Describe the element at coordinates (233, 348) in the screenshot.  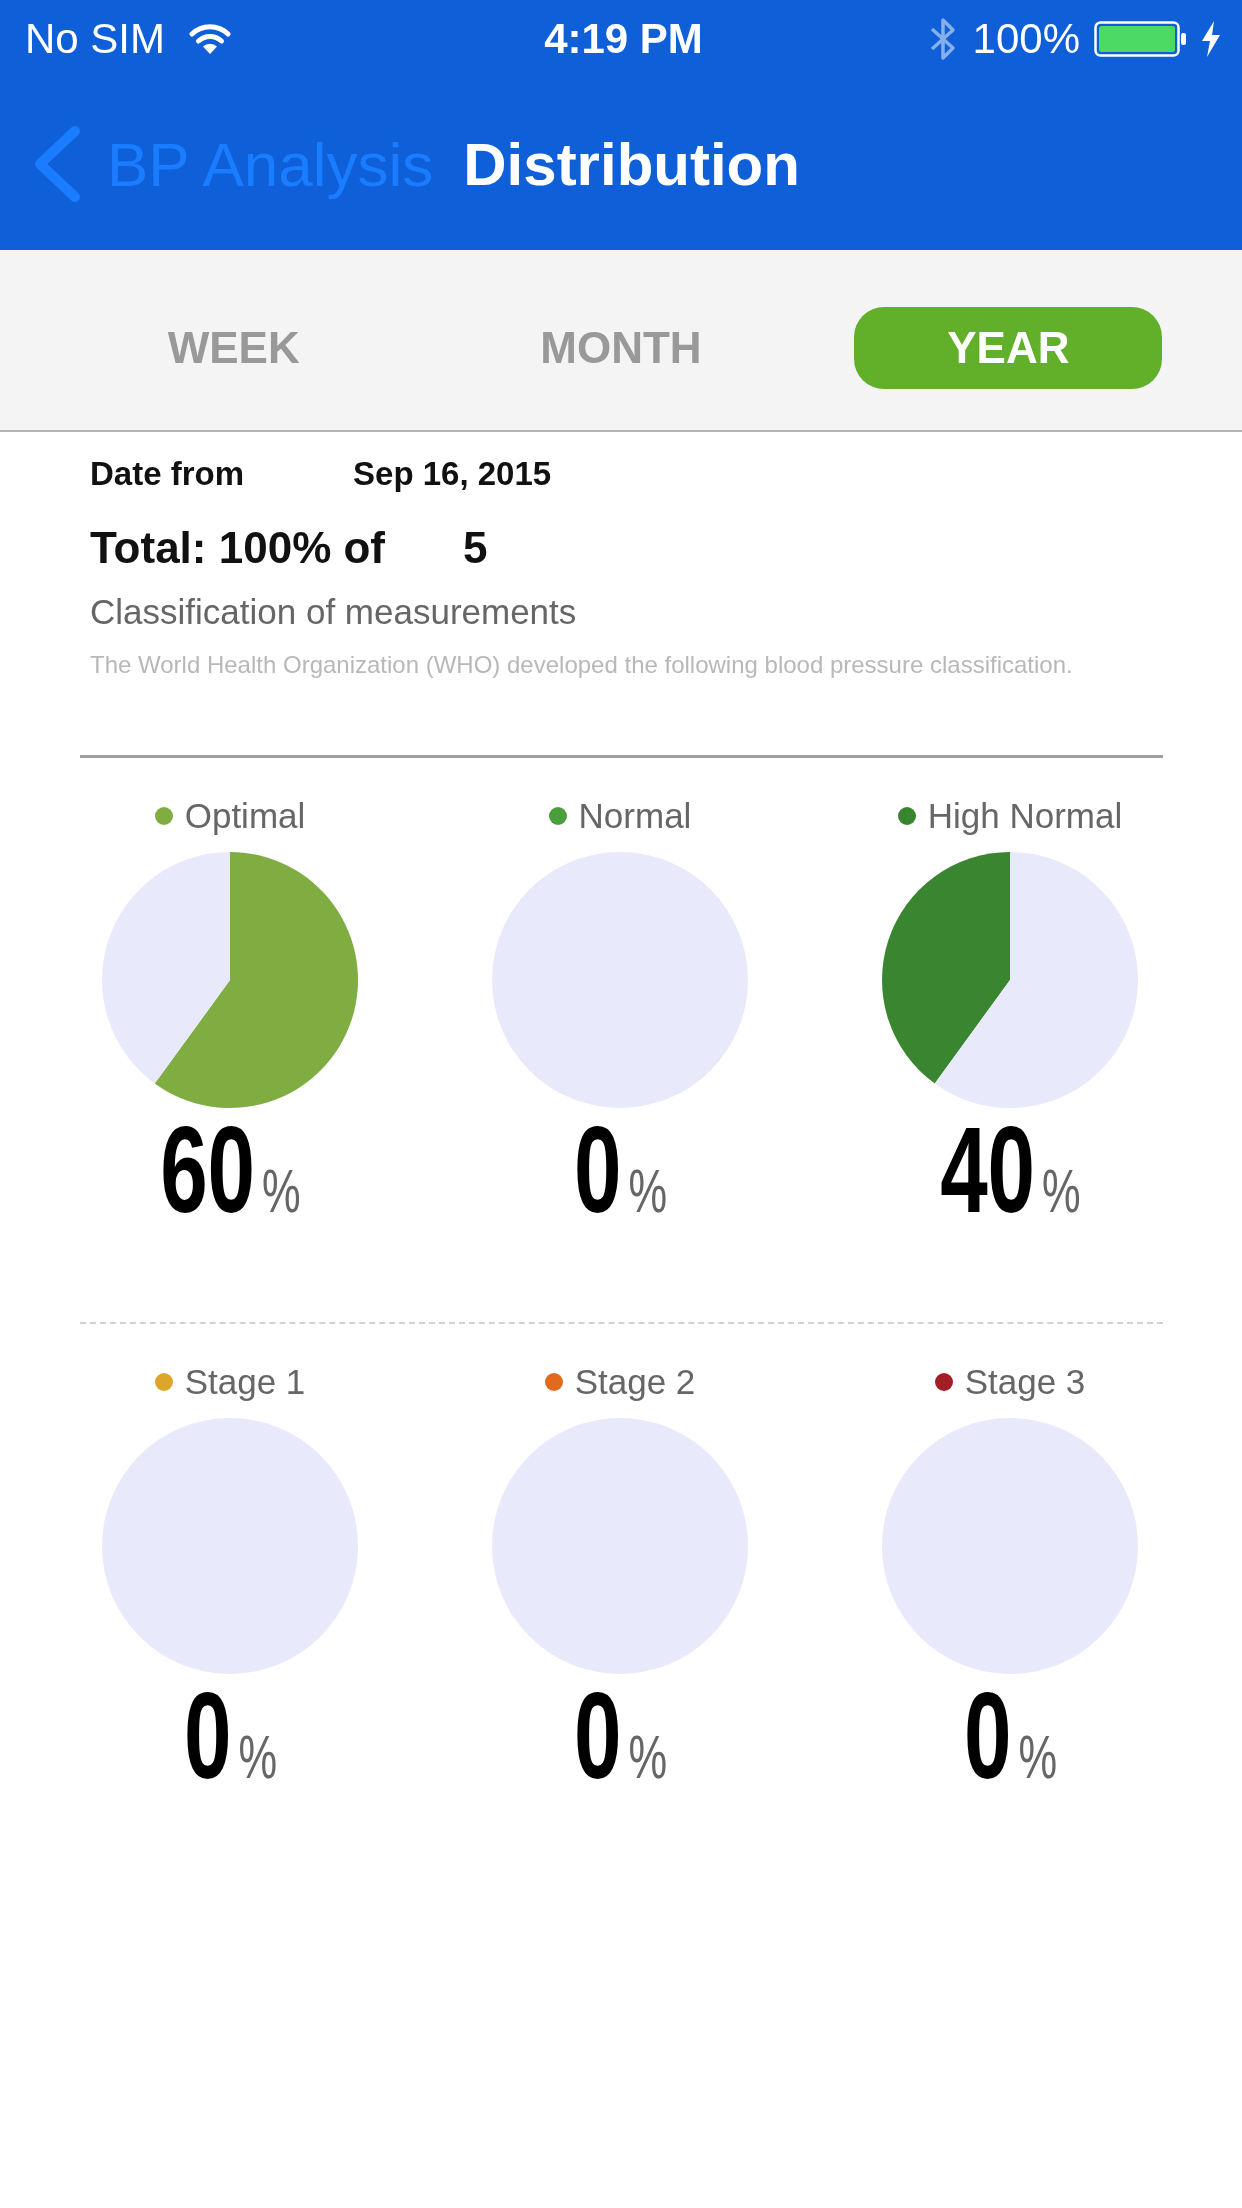
I see `period-tab: WEEK` at that location.